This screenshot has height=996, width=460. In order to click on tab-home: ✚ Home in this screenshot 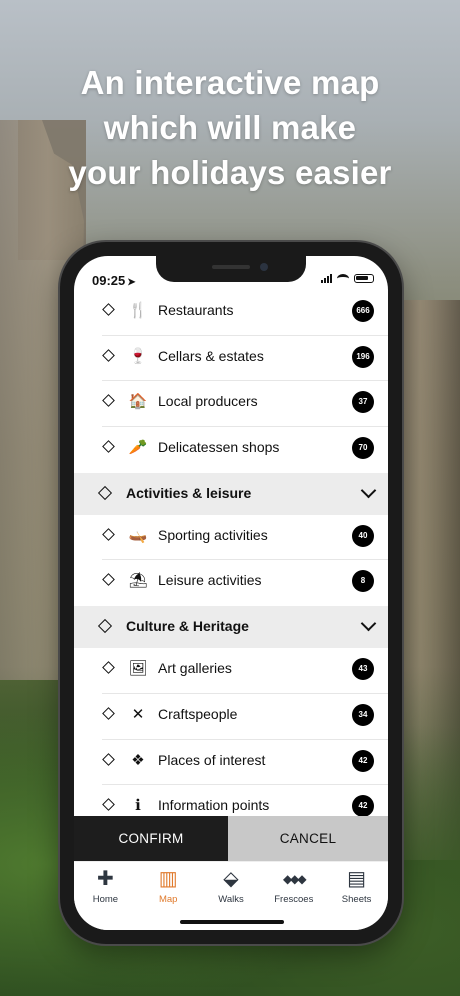, I will do `click(105, 896)`.